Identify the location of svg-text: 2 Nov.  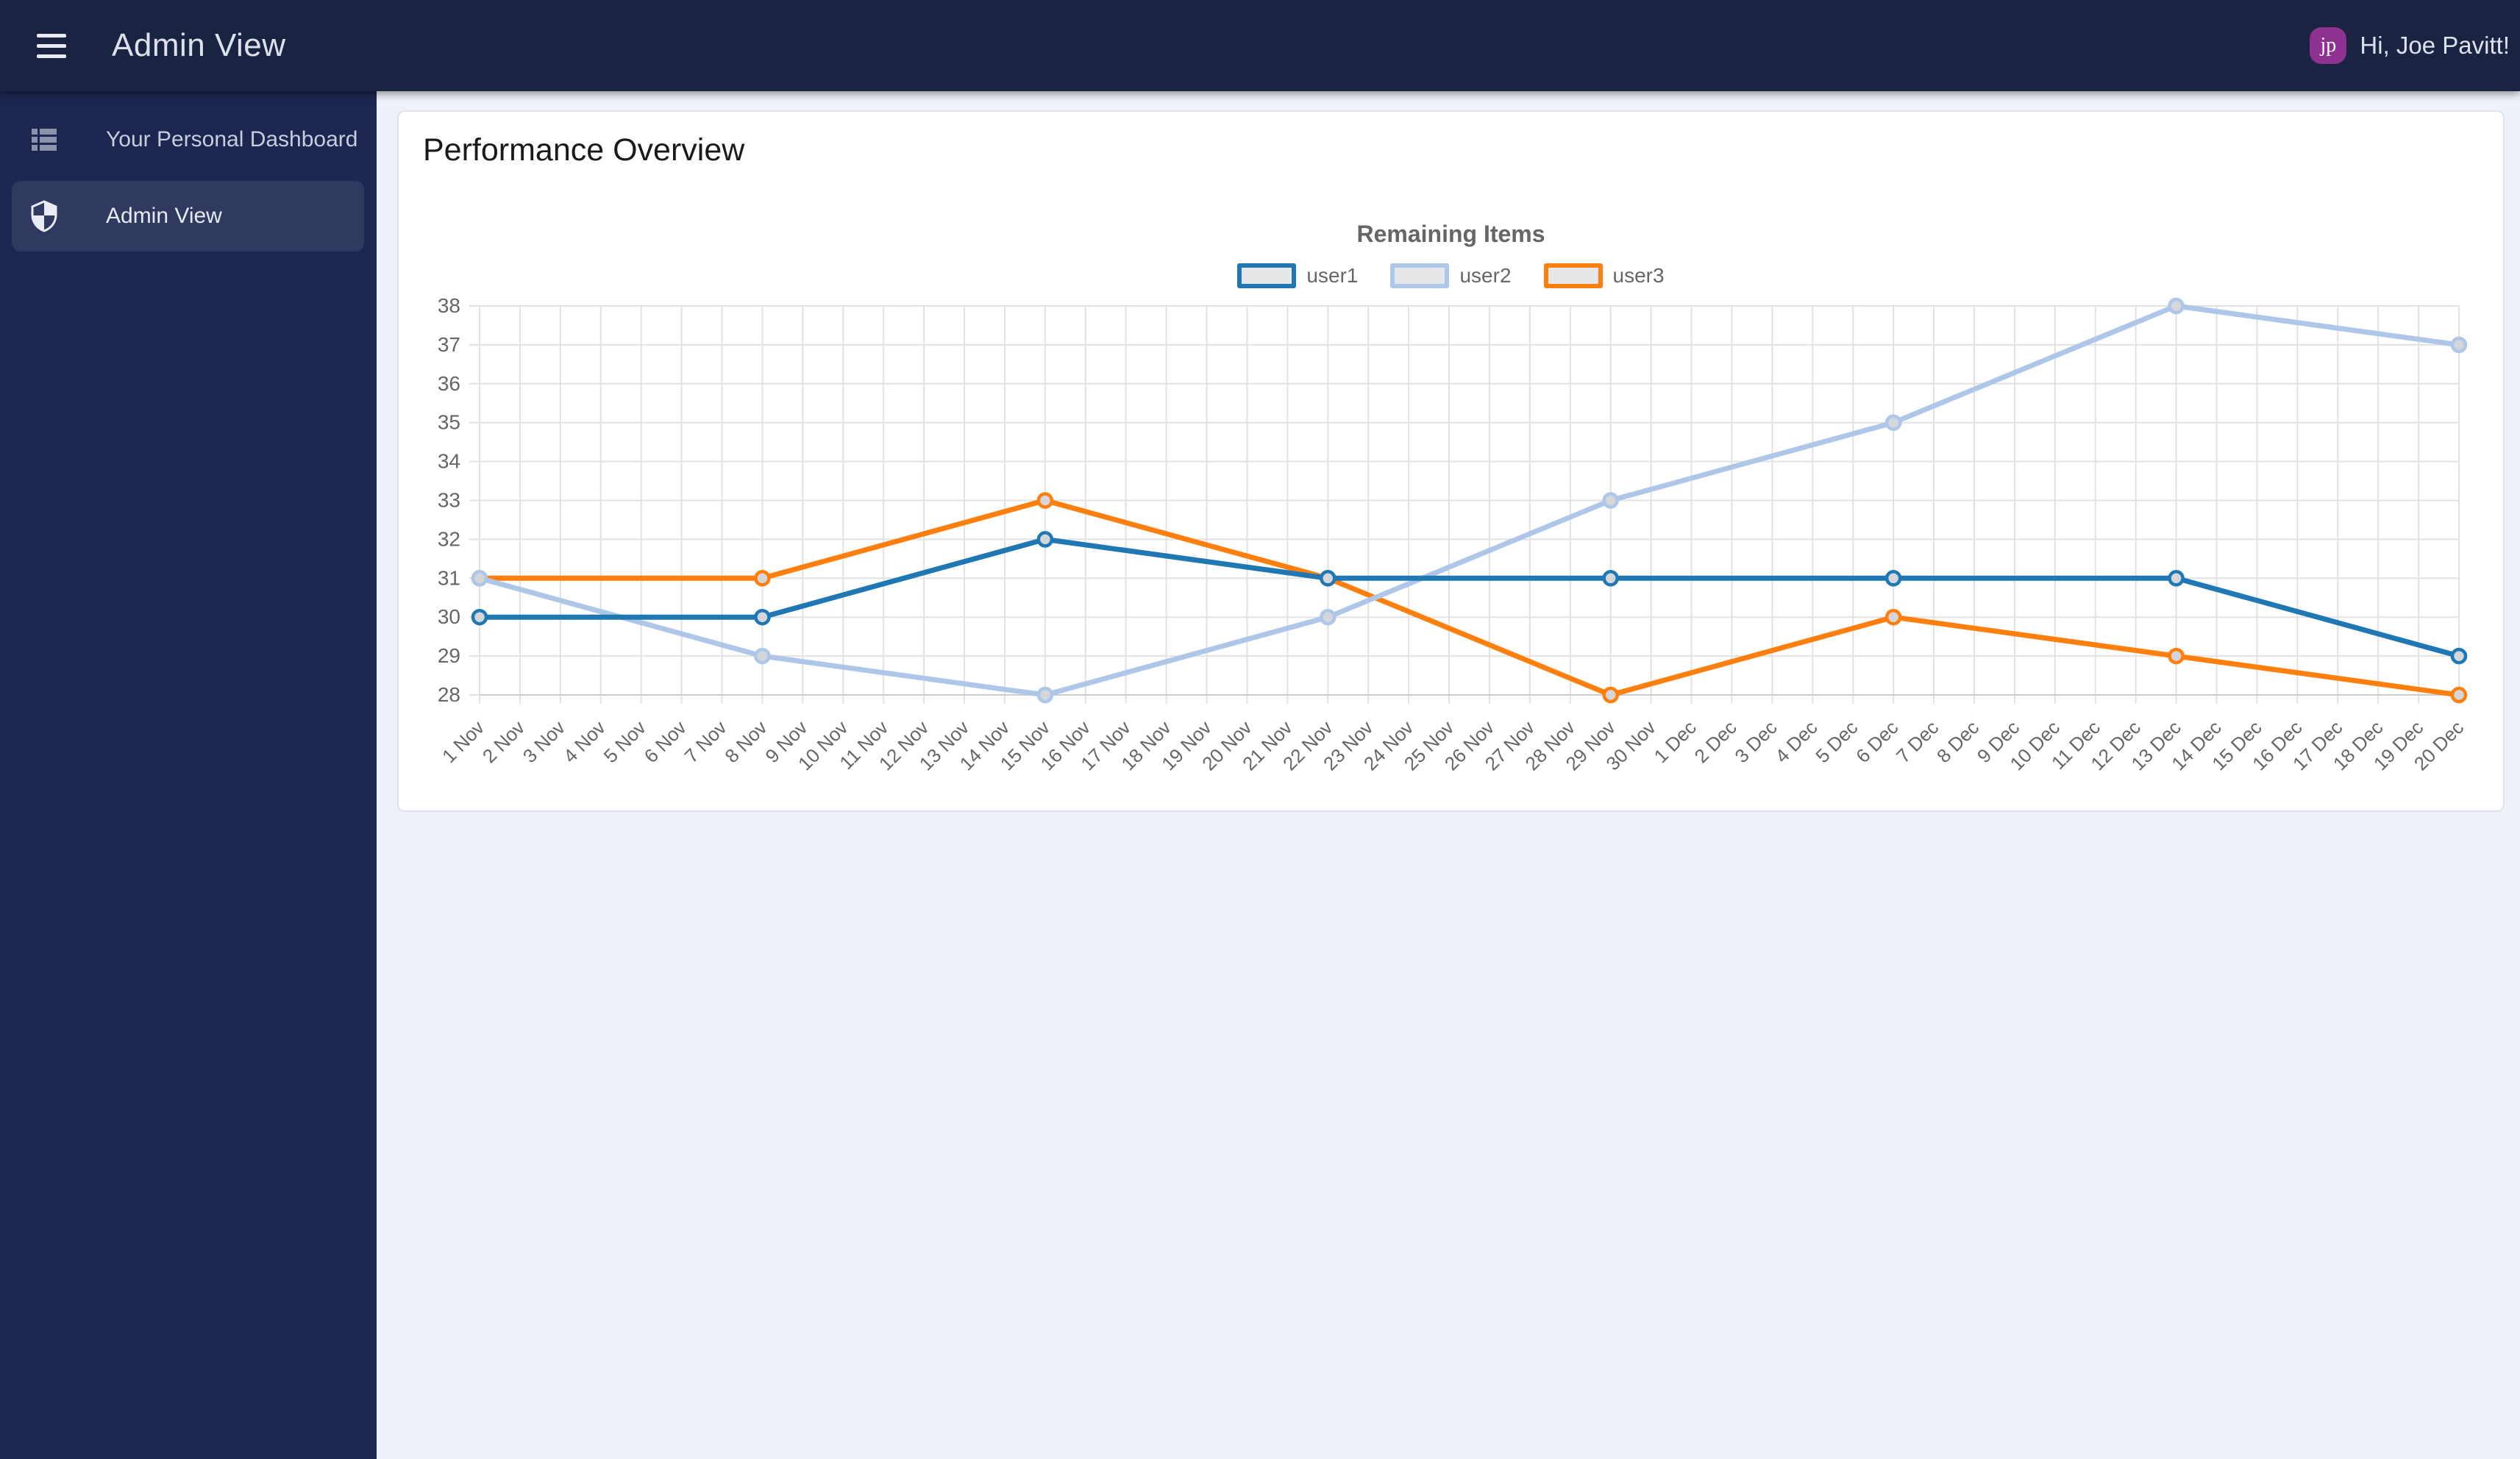
(504, 741).